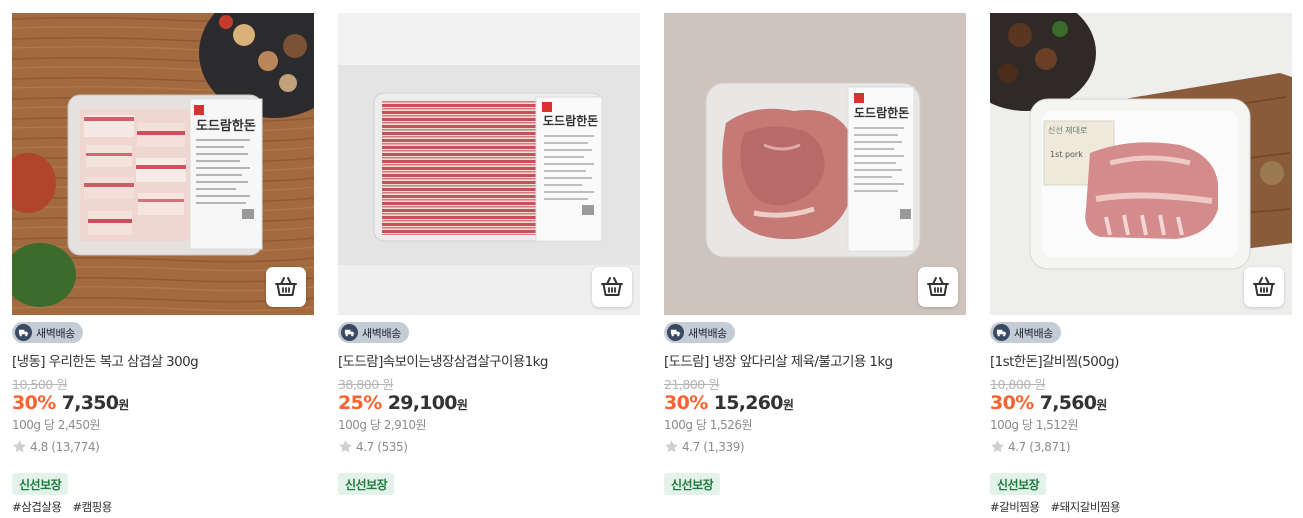 This screenshot has width=1303, height=518. What do you see at coordinates (382, 425) in the screenshot?
I see `unit-price: 100g 당 2,910원` at bounding box center [382, 425].